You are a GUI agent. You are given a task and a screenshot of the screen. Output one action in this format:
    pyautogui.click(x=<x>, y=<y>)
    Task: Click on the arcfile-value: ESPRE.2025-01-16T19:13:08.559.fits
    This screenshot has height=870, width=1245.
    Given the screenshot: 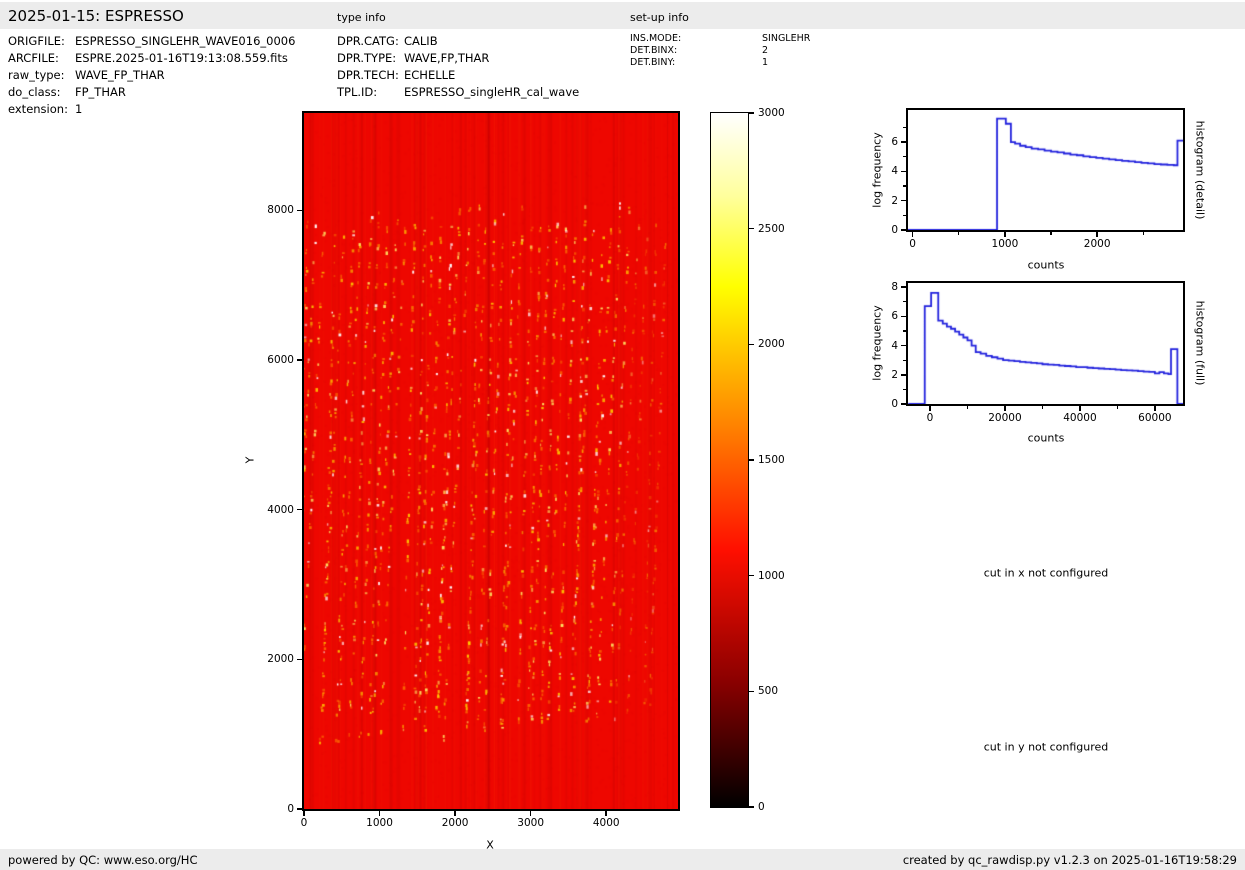 What is the action you would take?
    pyautogui.click(x=181, y=58)
    